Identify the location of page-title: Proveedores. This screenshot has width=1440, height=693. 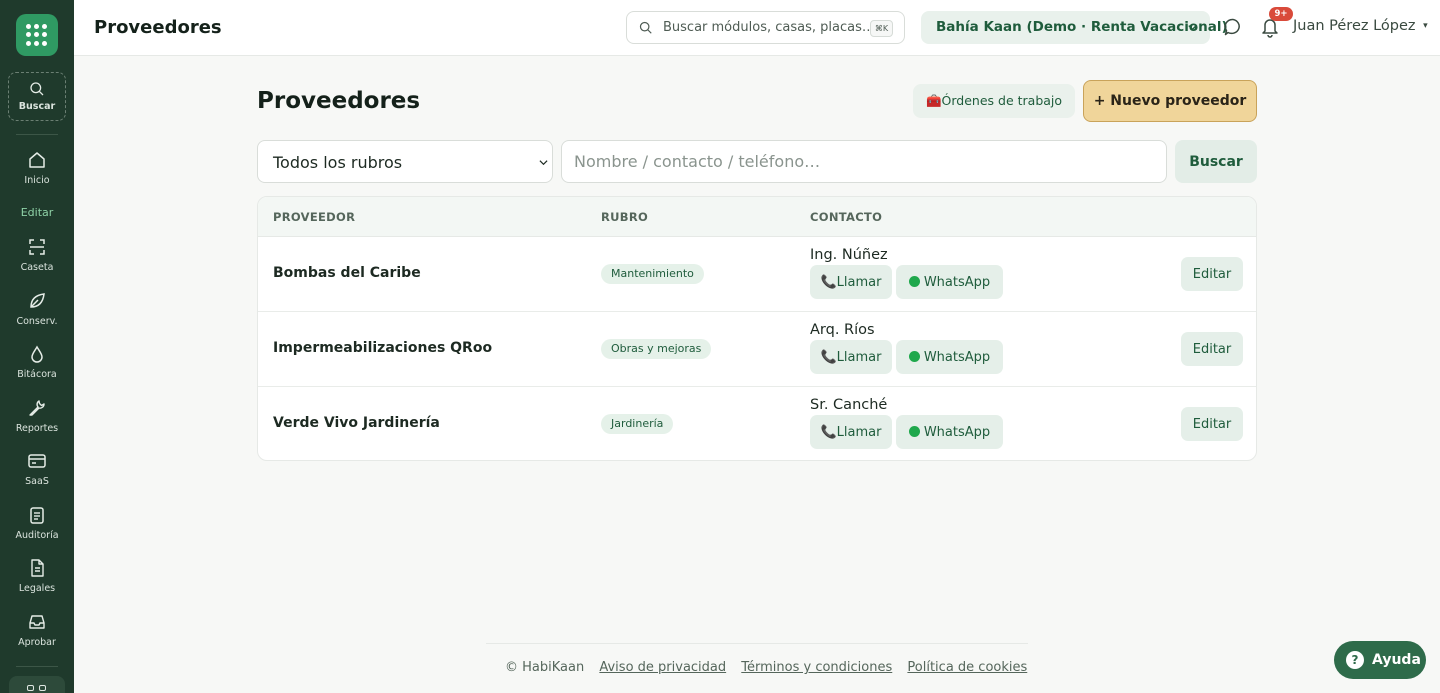
(339, 101).